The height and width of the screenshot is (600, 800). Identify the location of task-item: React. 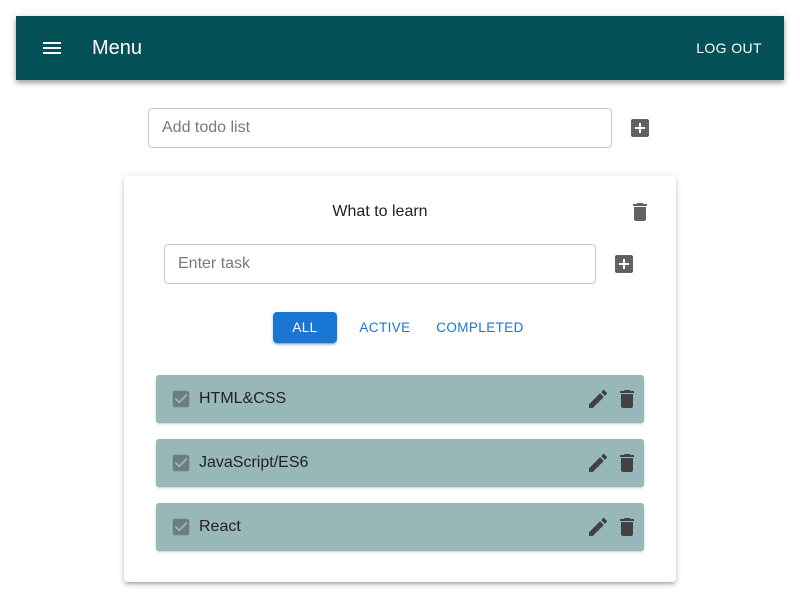
(400, 527).